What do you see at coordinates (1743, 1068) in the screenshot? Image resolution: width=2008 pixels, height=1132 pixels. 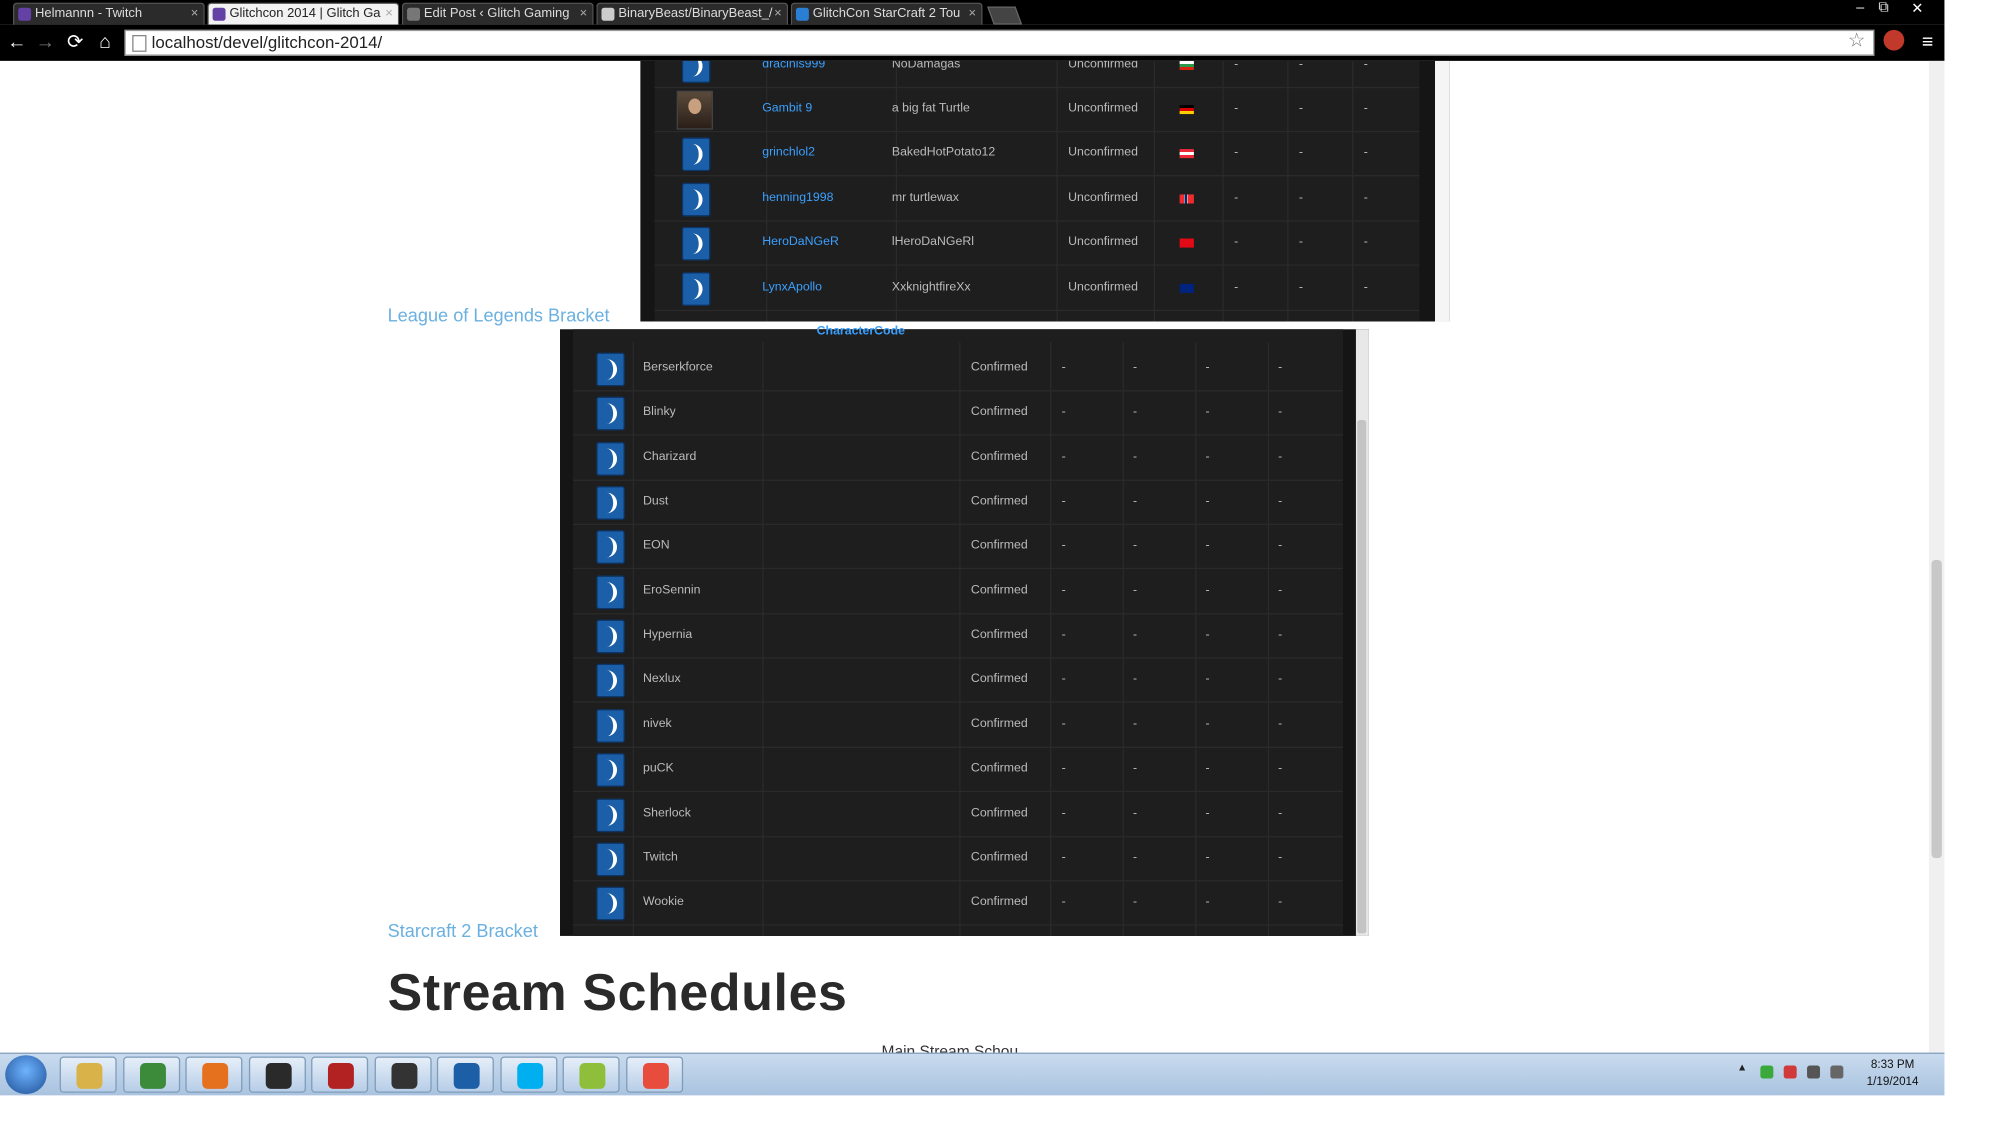 I see `tray-expand-icon: ▲` at bounding box center [1743, 1068].